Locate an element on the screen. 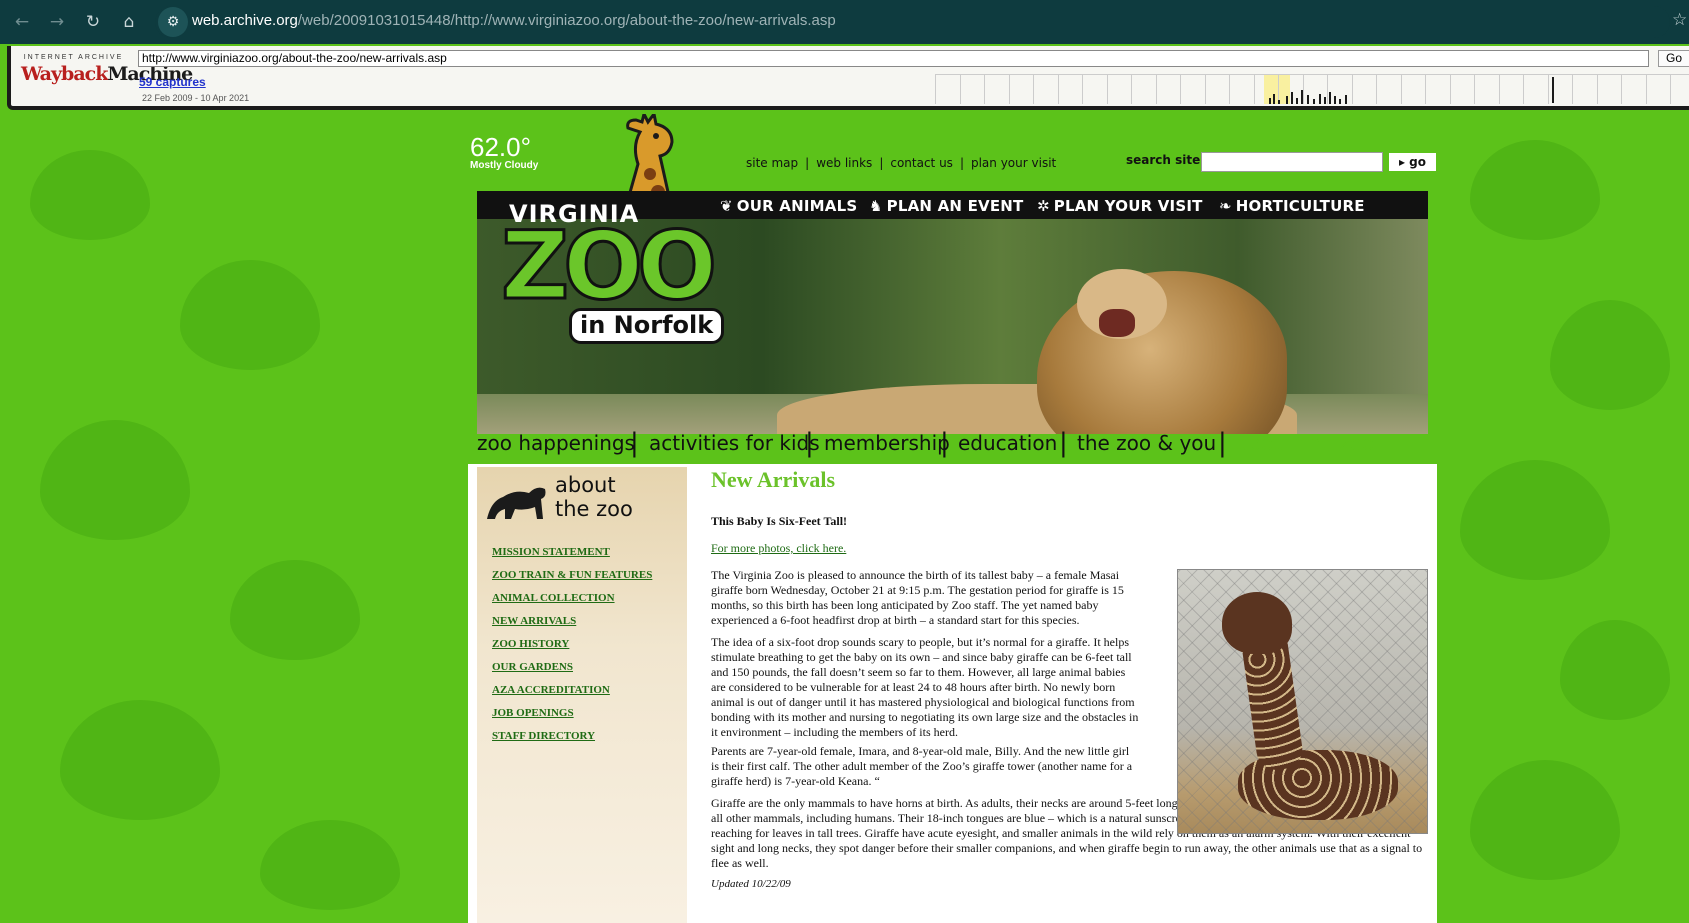 This screenshot has width=1689, height=923. logo-zoo: ZOO is located at coordinates (609, 266).